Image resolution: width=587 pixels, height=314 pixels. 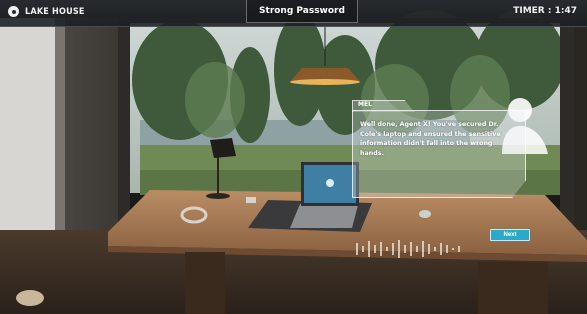 What do you see at coordinates (302, 11) in the screenshot?
I see `mission-title: Strong Password` at bounding box center [302, 11].